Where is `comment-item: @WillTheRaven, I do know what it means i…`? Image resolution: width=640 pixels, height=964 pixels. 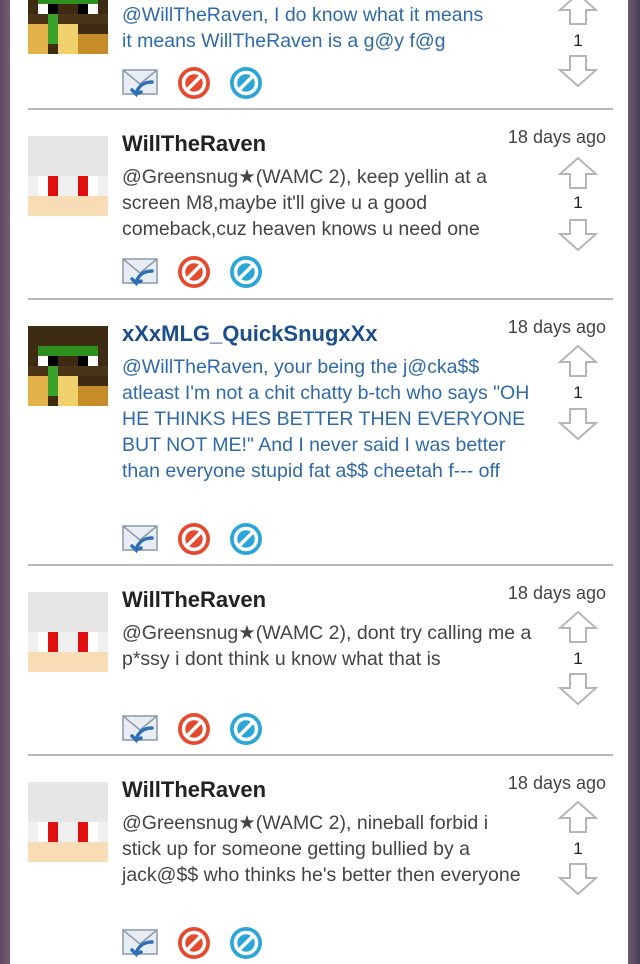 comment-item: @WillTheRaven, I do know what it means i… is located at coordinates (319, 55).